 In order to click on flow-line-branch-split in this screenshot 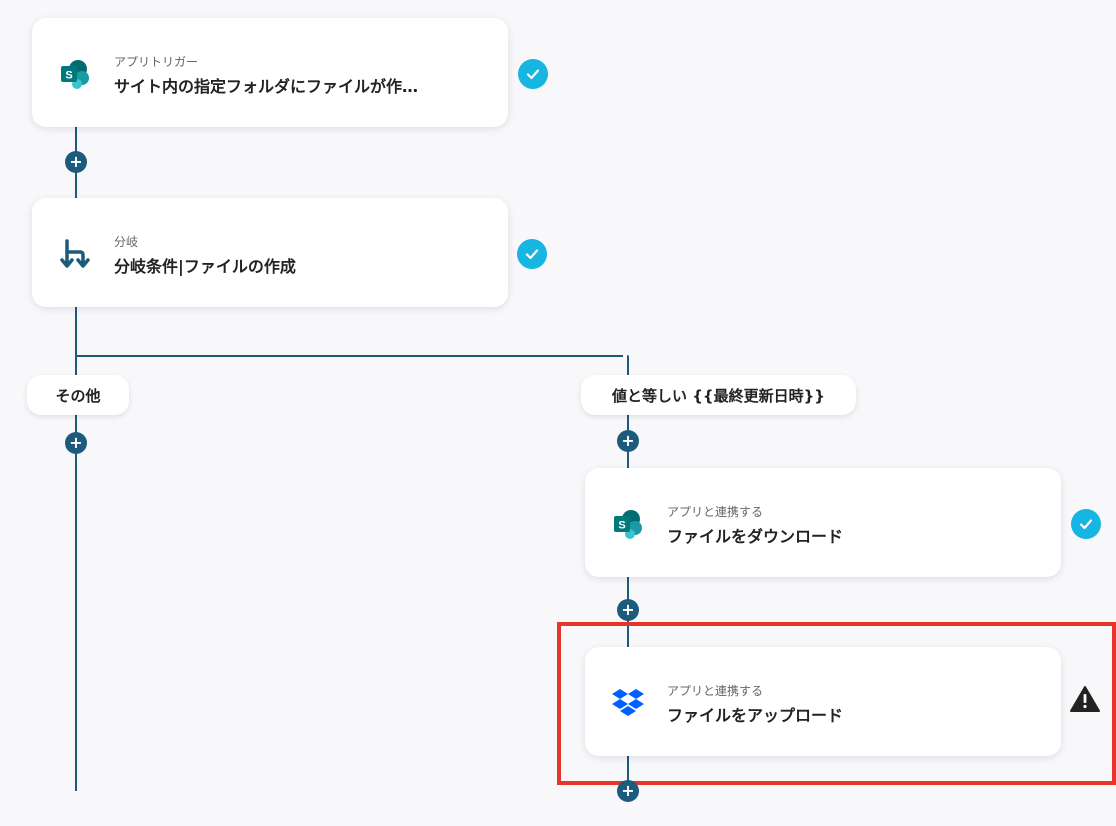, I will do `click(349, 356)`.